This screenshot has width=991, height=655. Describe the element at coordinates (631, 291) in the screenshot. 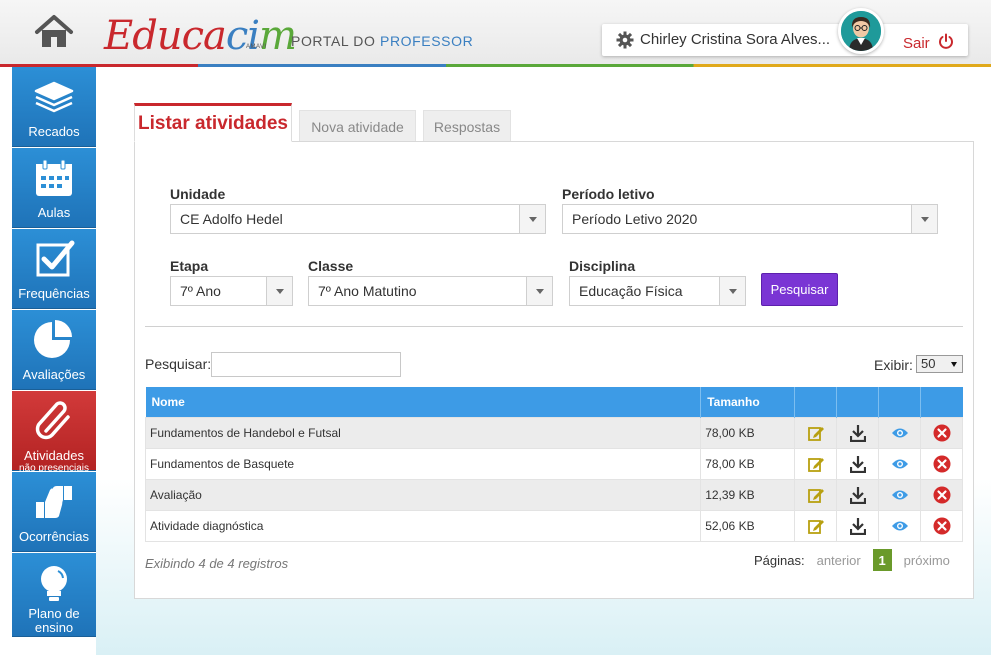

I see `disciplina-value: Educação Física` at that location.